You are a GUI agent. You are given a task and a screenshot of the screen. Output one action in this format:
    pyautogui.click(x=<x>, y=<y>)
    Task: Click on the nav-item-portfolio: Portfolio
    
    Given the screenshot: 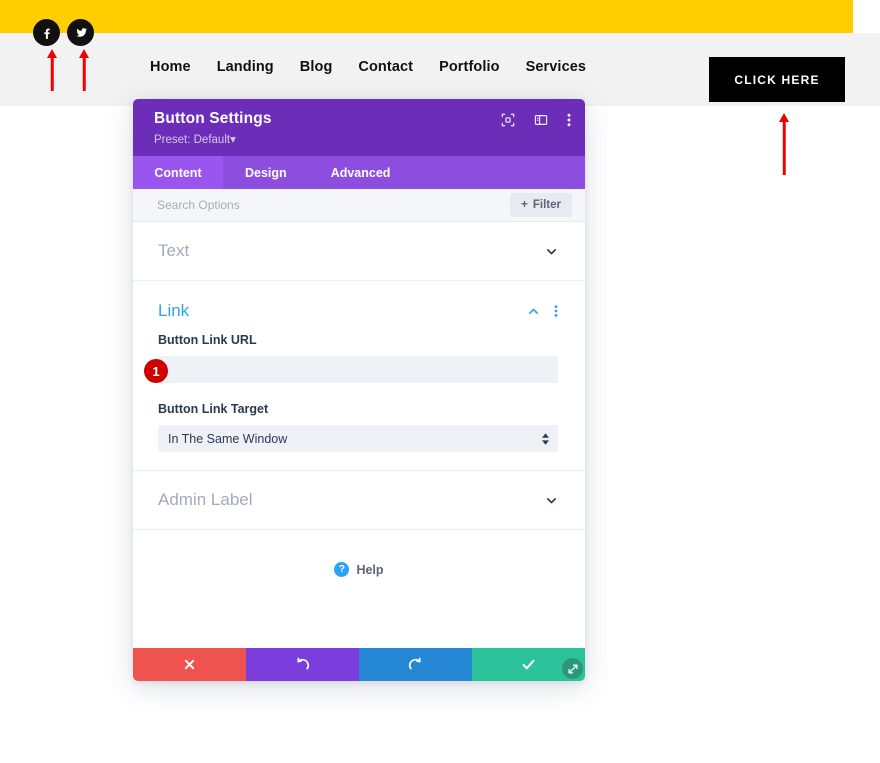 What is the action you would take?
    pyautogui.click(x=469, y=67)
    